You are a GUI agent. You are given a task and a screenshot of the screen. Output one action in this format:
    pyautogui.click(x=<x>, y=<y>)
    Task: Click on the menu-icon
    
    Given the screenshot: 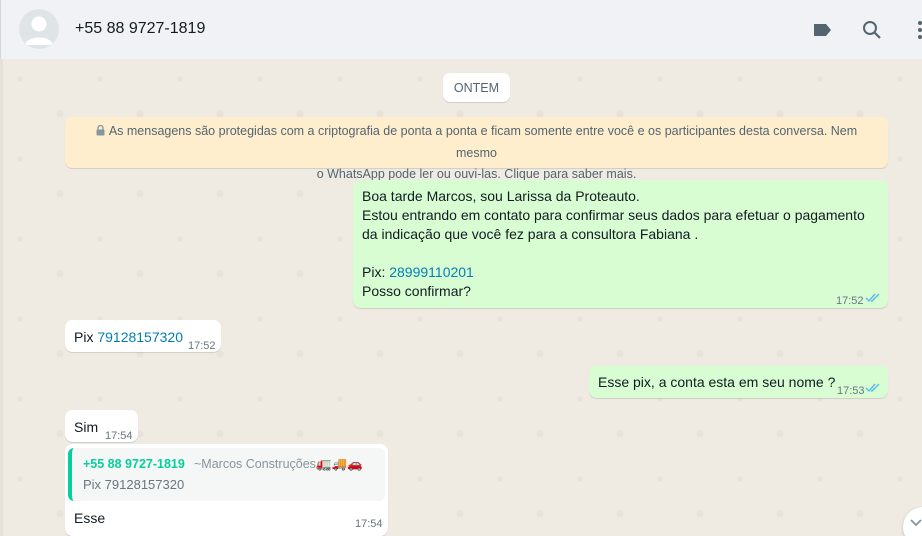 What is the action you would take?
    pyautogui.click(x=915, y=30)
    